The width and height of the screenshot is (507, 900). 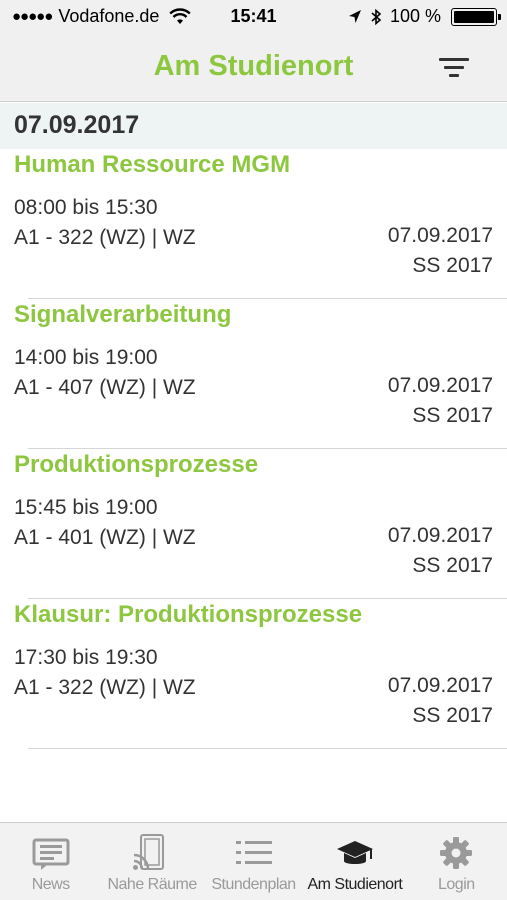 I want to click on event-time: 14:00 bis 19:00, so click(x=86, y=357).